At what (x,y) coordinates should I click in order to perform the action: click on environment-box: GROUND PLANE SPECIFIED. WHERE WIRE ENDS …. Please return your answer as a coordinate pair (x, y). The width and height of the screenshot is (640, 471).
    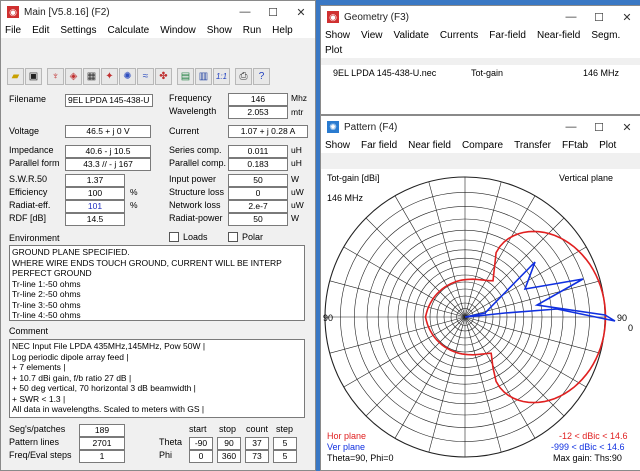
    Looking at the image, I should click on (157, 283).